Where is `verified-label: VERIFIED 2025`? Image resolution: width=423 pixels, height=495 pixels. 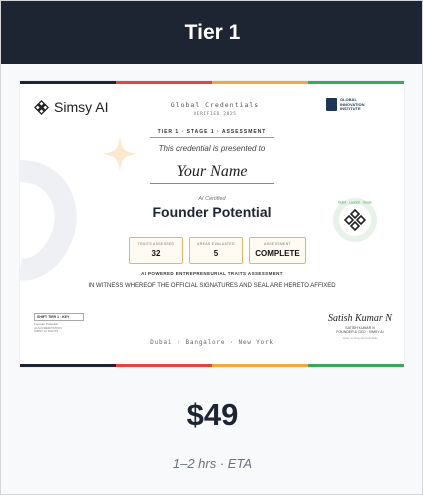 verified-label: VERIFIED 2025 is located at coordinates (215, 114).